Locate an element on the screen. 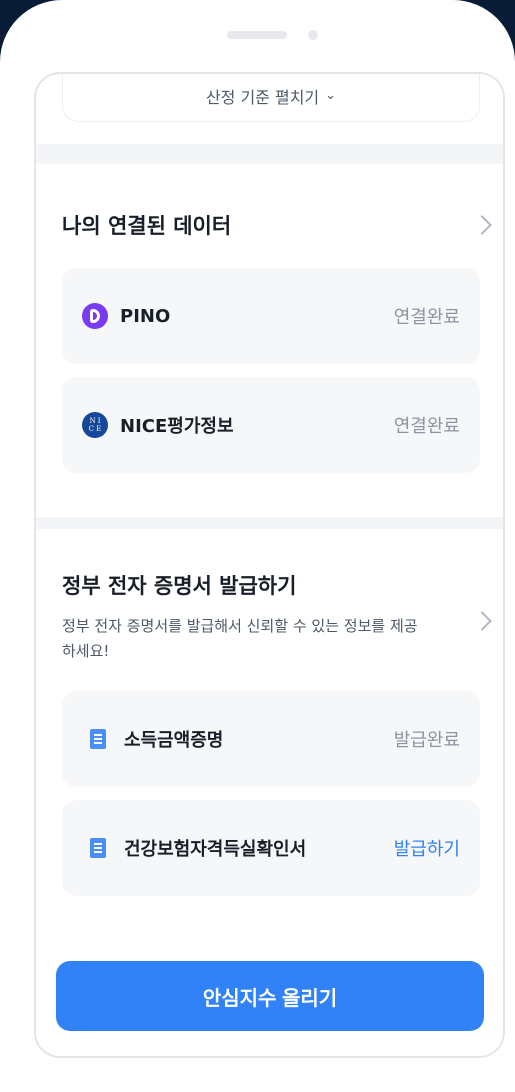 The width and height of the screenshot is (515, 1092). certificate-item-income: 소득금액증명 발급완료 is located at coordinates (271, 739).